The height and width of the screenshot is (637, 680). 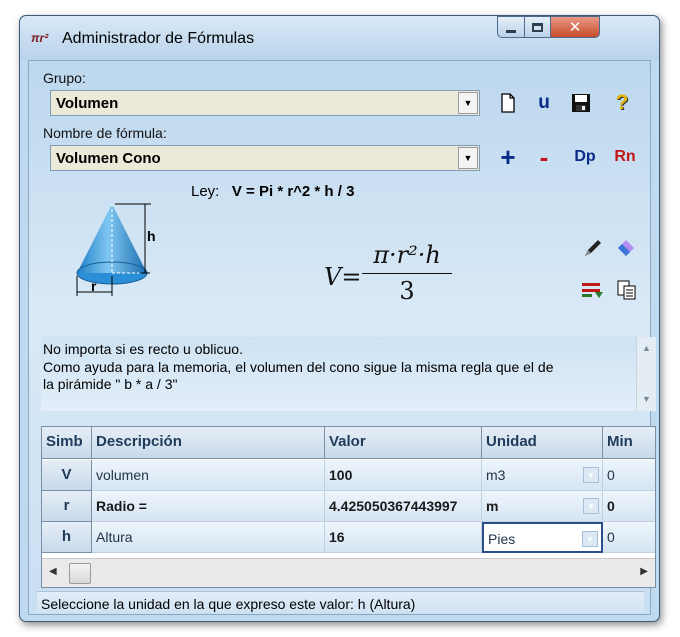 I want to click on window-title: Administrador de Fórmulas, so click(x=158, y=38).